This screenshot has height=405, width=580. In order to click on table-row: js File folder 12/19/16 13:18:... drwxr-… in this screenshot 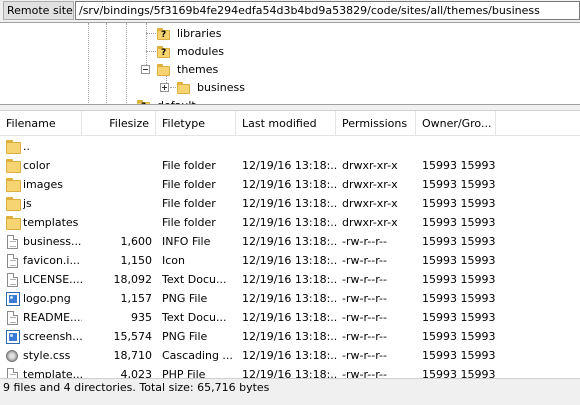, I will do `click(290, 203)`.